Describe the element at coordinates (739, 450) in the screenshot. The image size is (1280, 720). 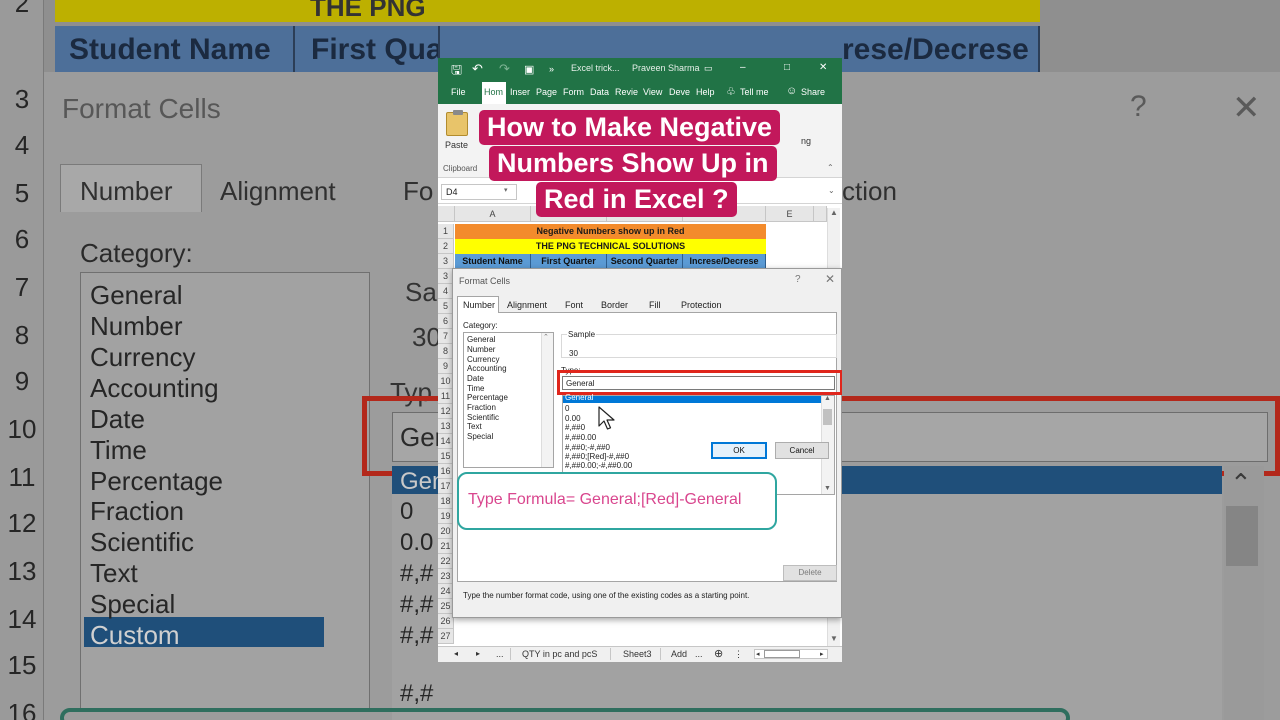
I see `ok-button: OK` at that location.